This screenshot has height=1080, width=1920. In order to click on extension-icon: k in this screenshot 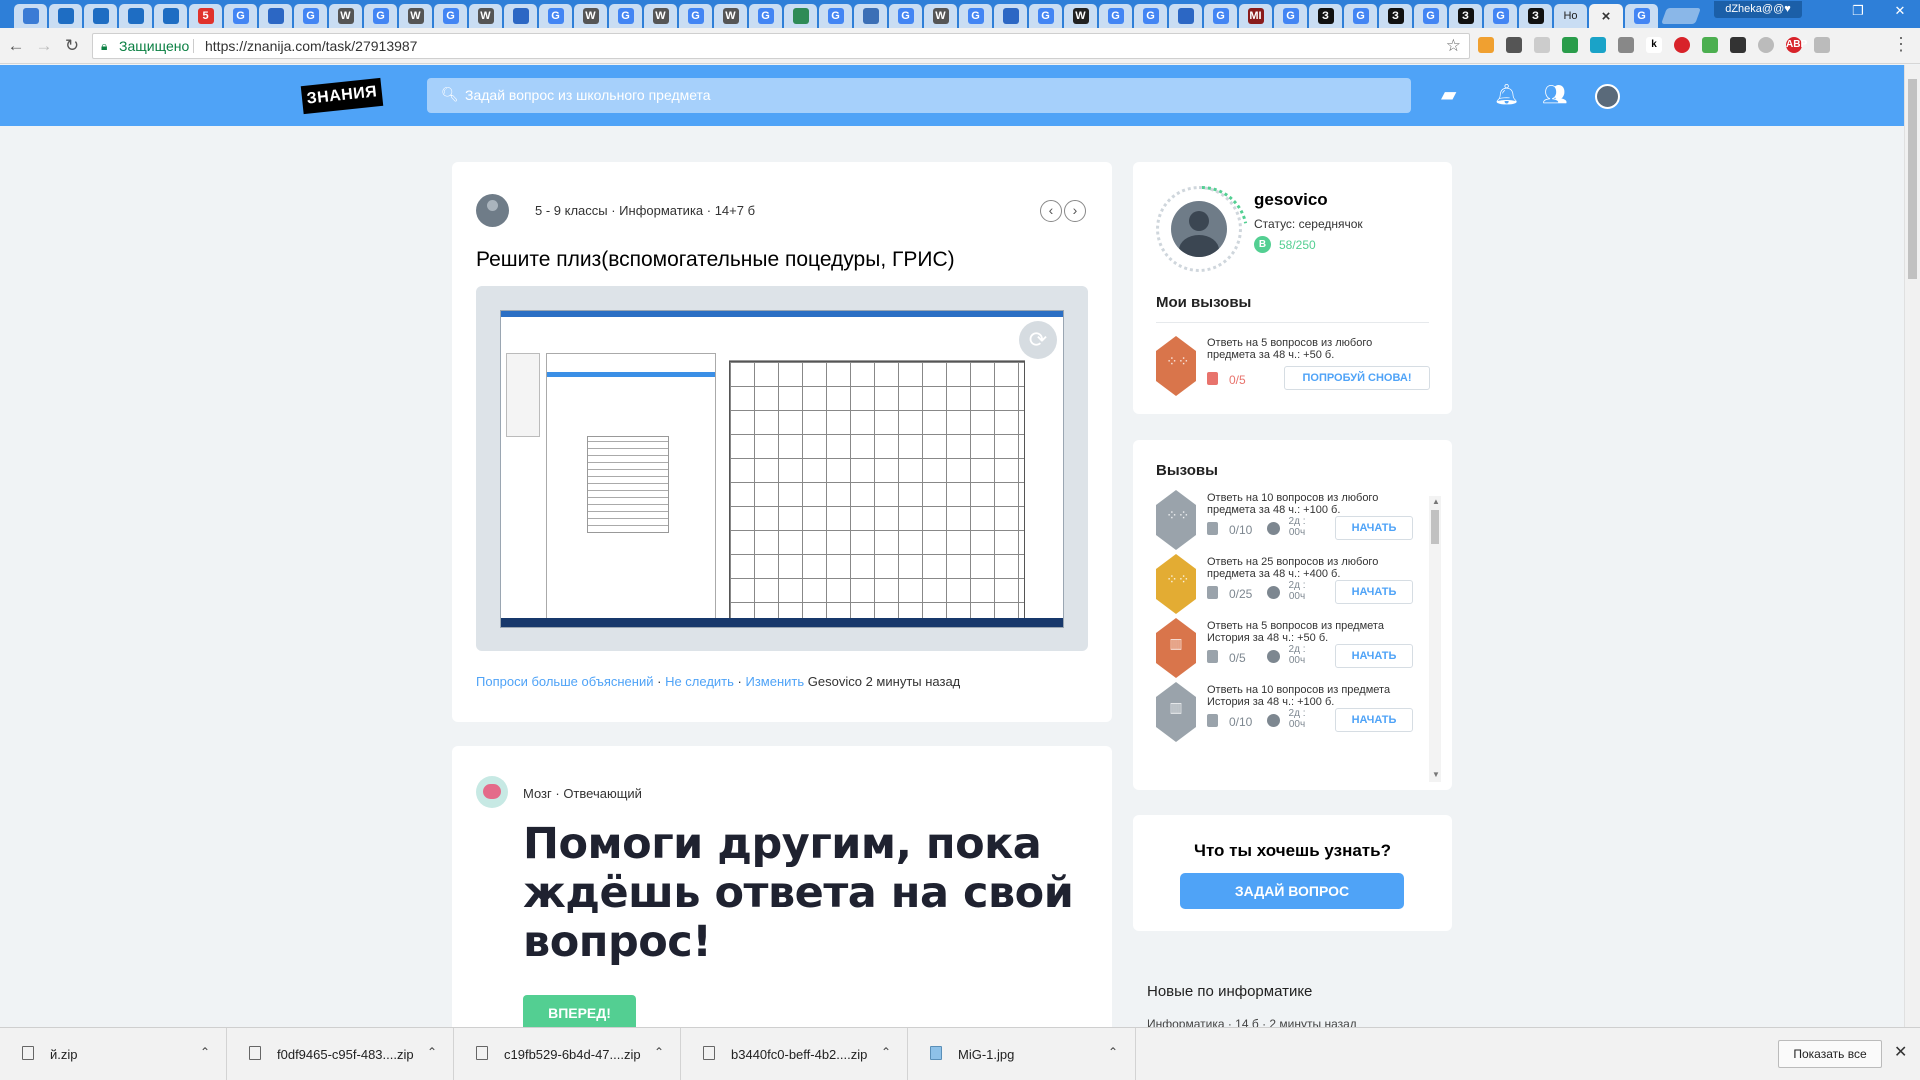, I will do `click(1654, 45)`.